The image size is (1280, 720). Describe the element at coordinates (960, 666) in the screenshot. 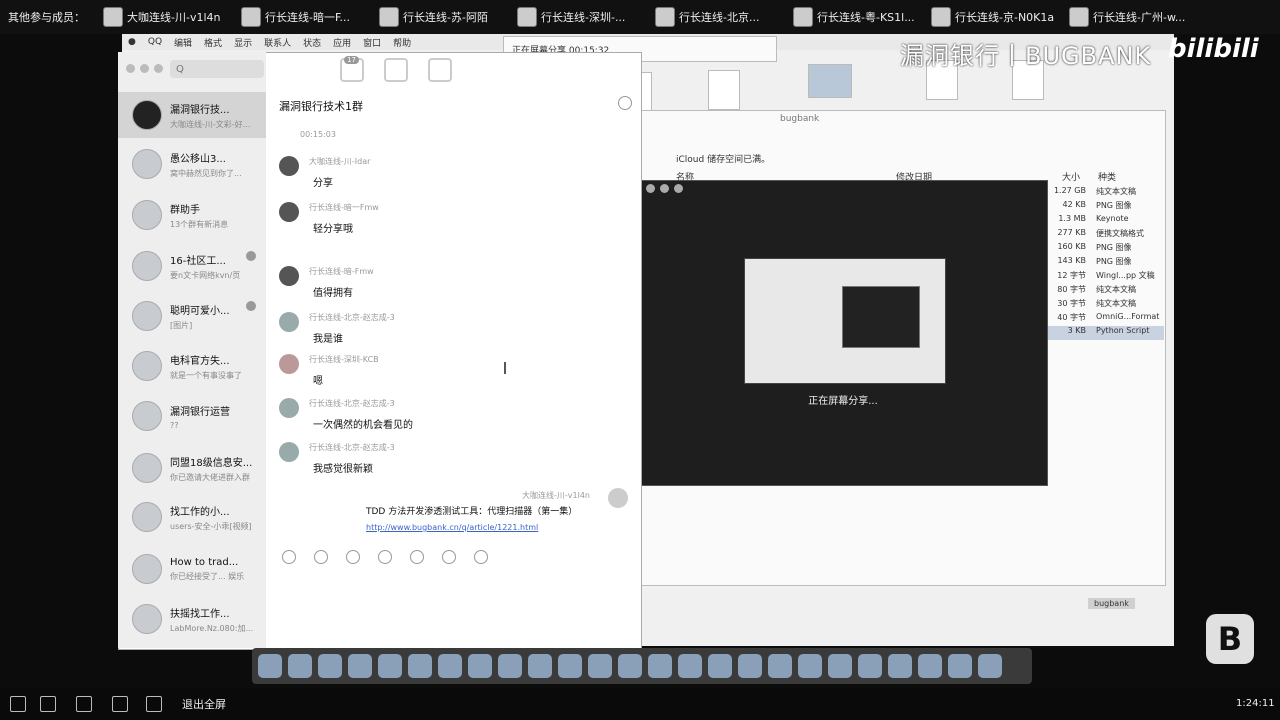

I see `document-icon` at that location.